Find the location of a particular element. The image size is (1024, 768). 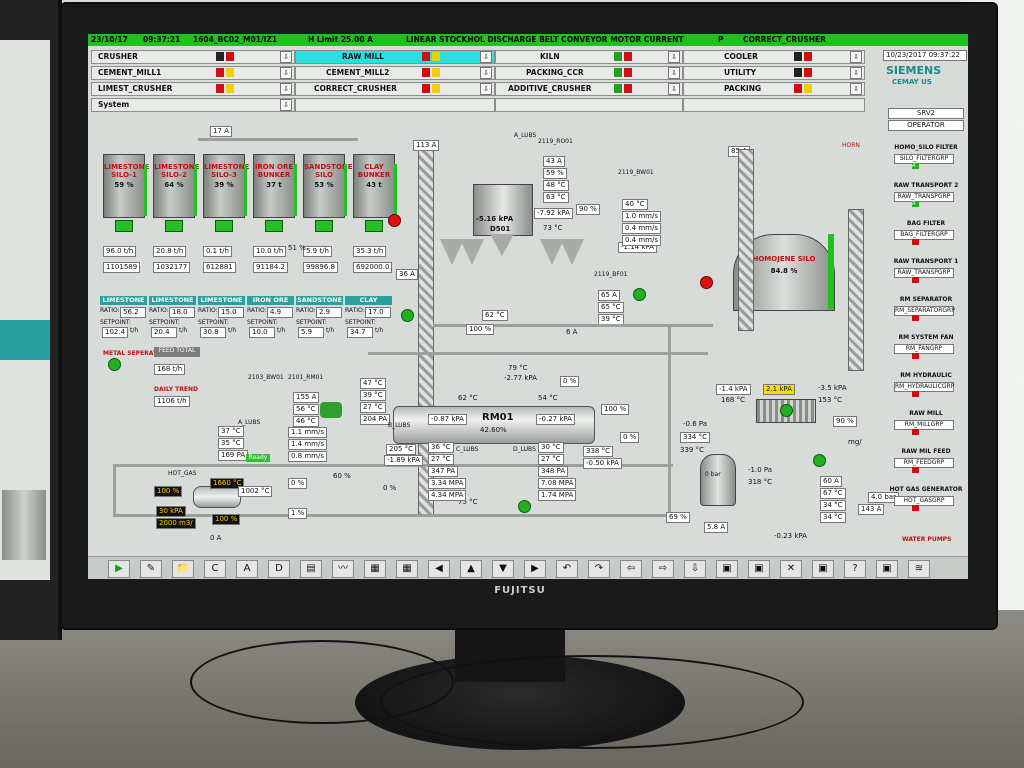

hot-gas-generator is located at coordinates (217, 497).